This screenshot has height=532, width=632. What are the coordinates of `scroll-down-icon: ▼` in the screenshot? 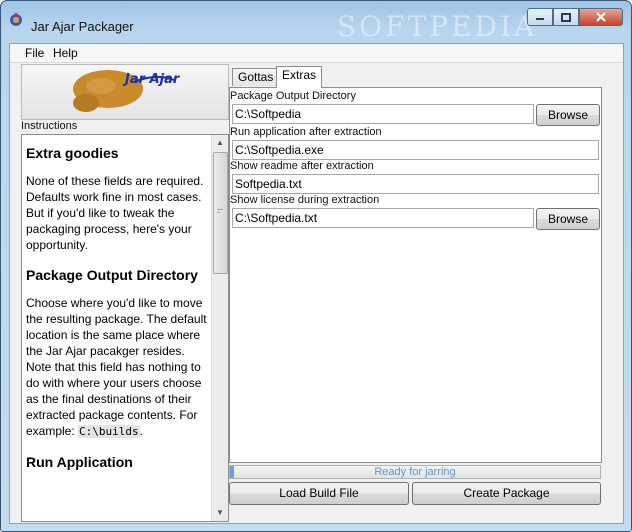 It's located at (220, 513).